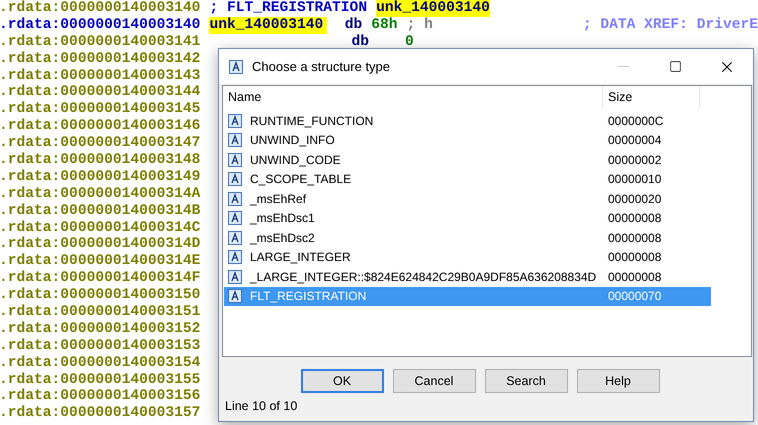 This screenshot has height=425, width=758. What do you see at coordinates (100, 329) in the screenshot?
I see `address-label: .rdata:0000000140003152` at bounding box center [100, 329].